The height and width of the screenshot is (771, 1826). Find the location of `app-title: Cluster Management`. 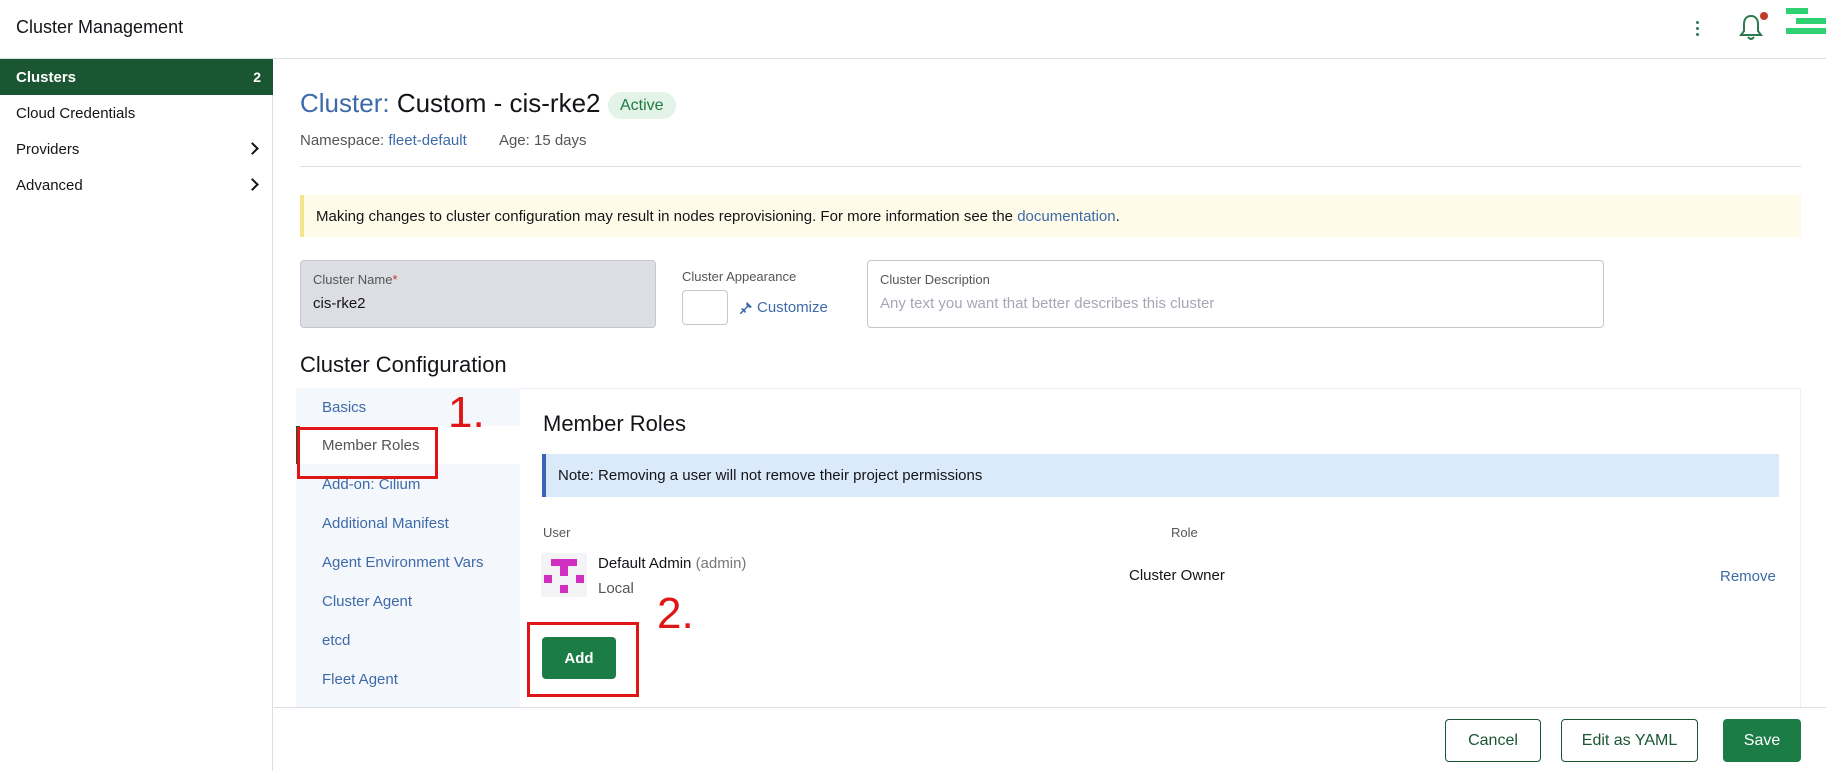

app-title: Cluster Management is located at coordinates (100, 27).